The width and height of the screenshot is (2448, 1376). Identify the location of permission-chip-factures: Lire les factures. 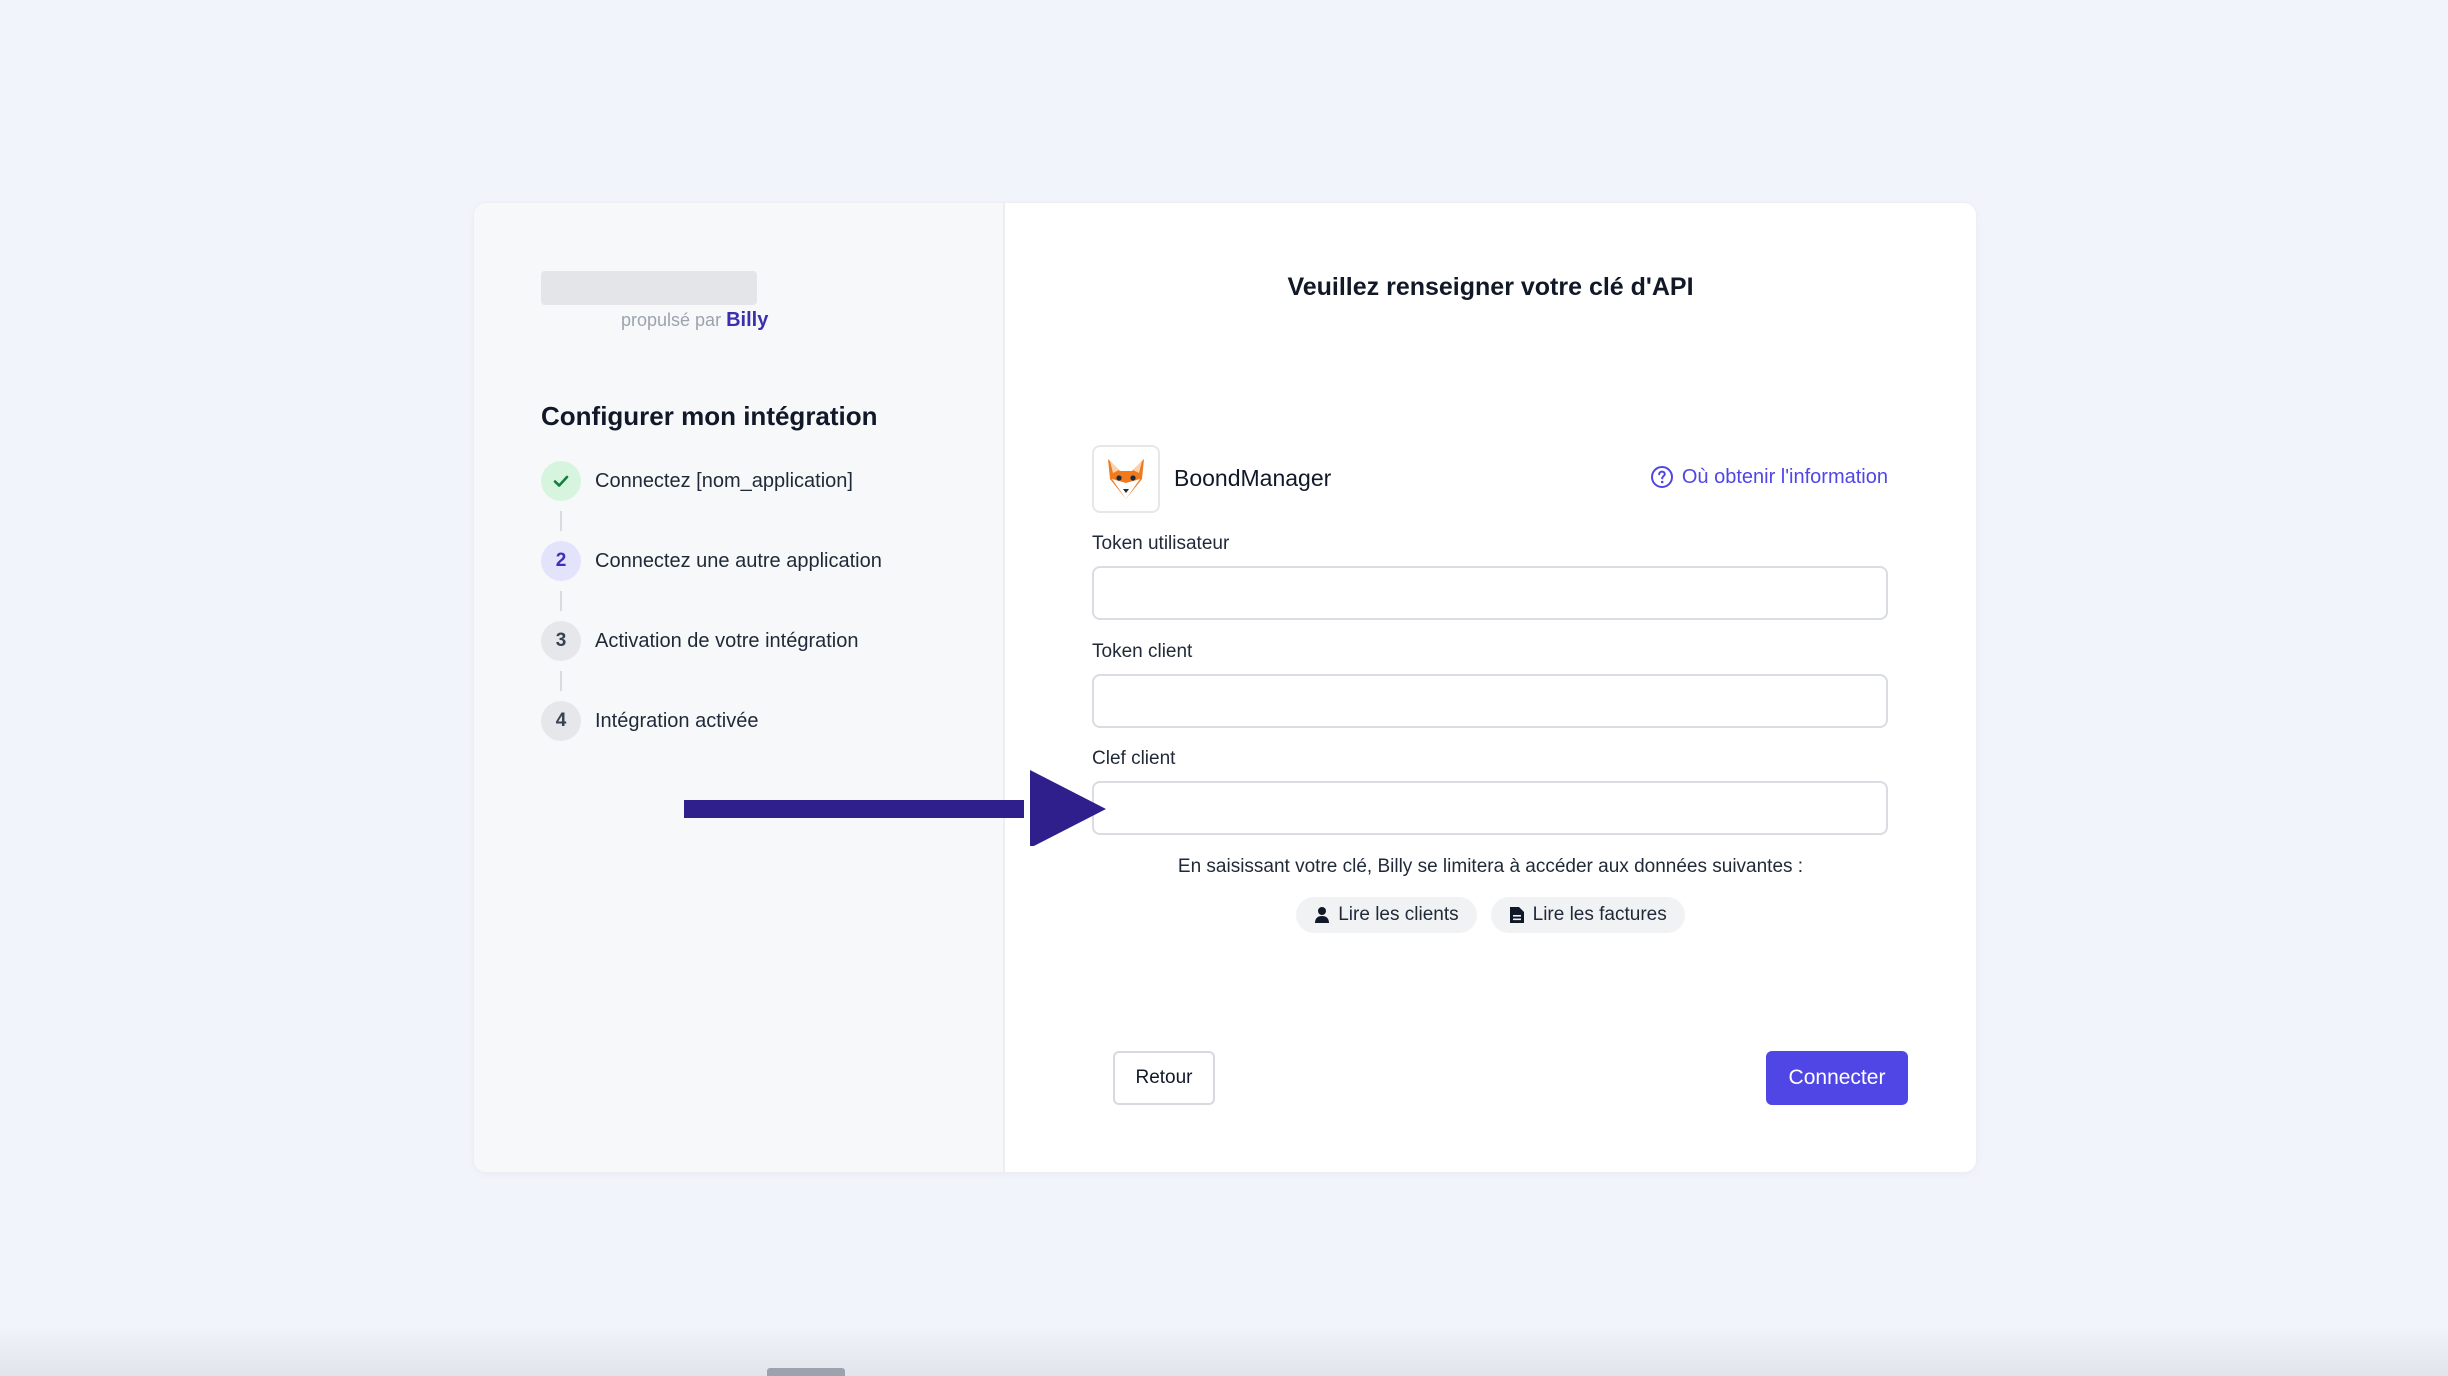
(1587, 915).